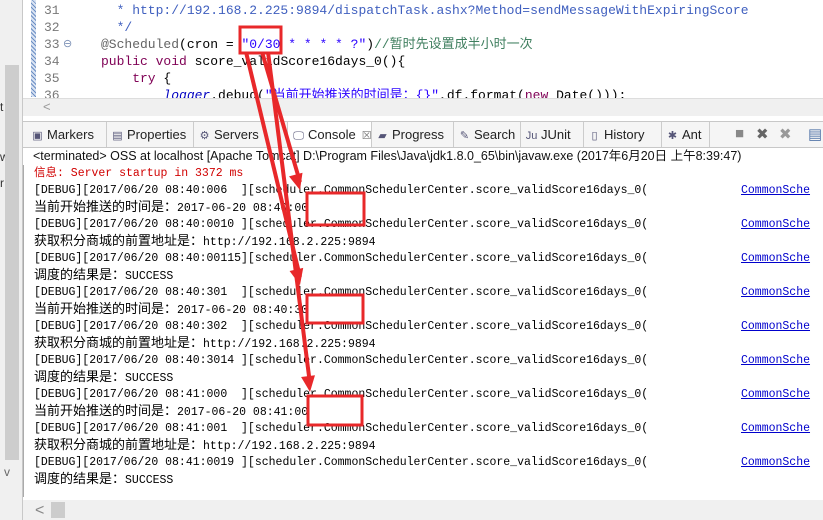  Describe the element at coordinates (762, 134) in the screenshot. I see `remove-launch-icon: ✖` at that location.